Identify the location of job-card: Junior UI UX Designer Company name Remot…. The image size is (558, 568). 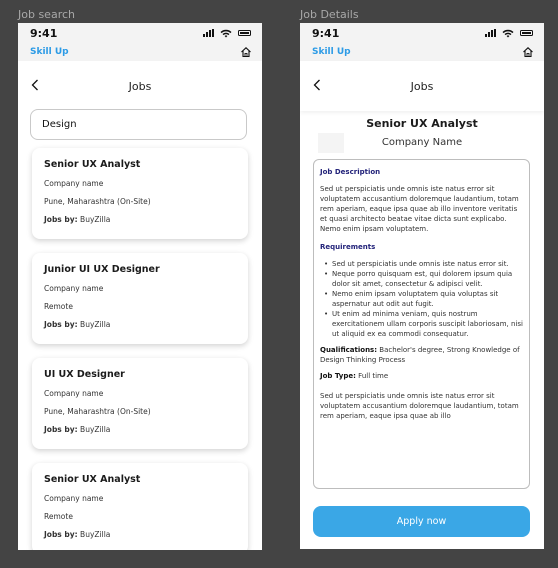
(140, 298).